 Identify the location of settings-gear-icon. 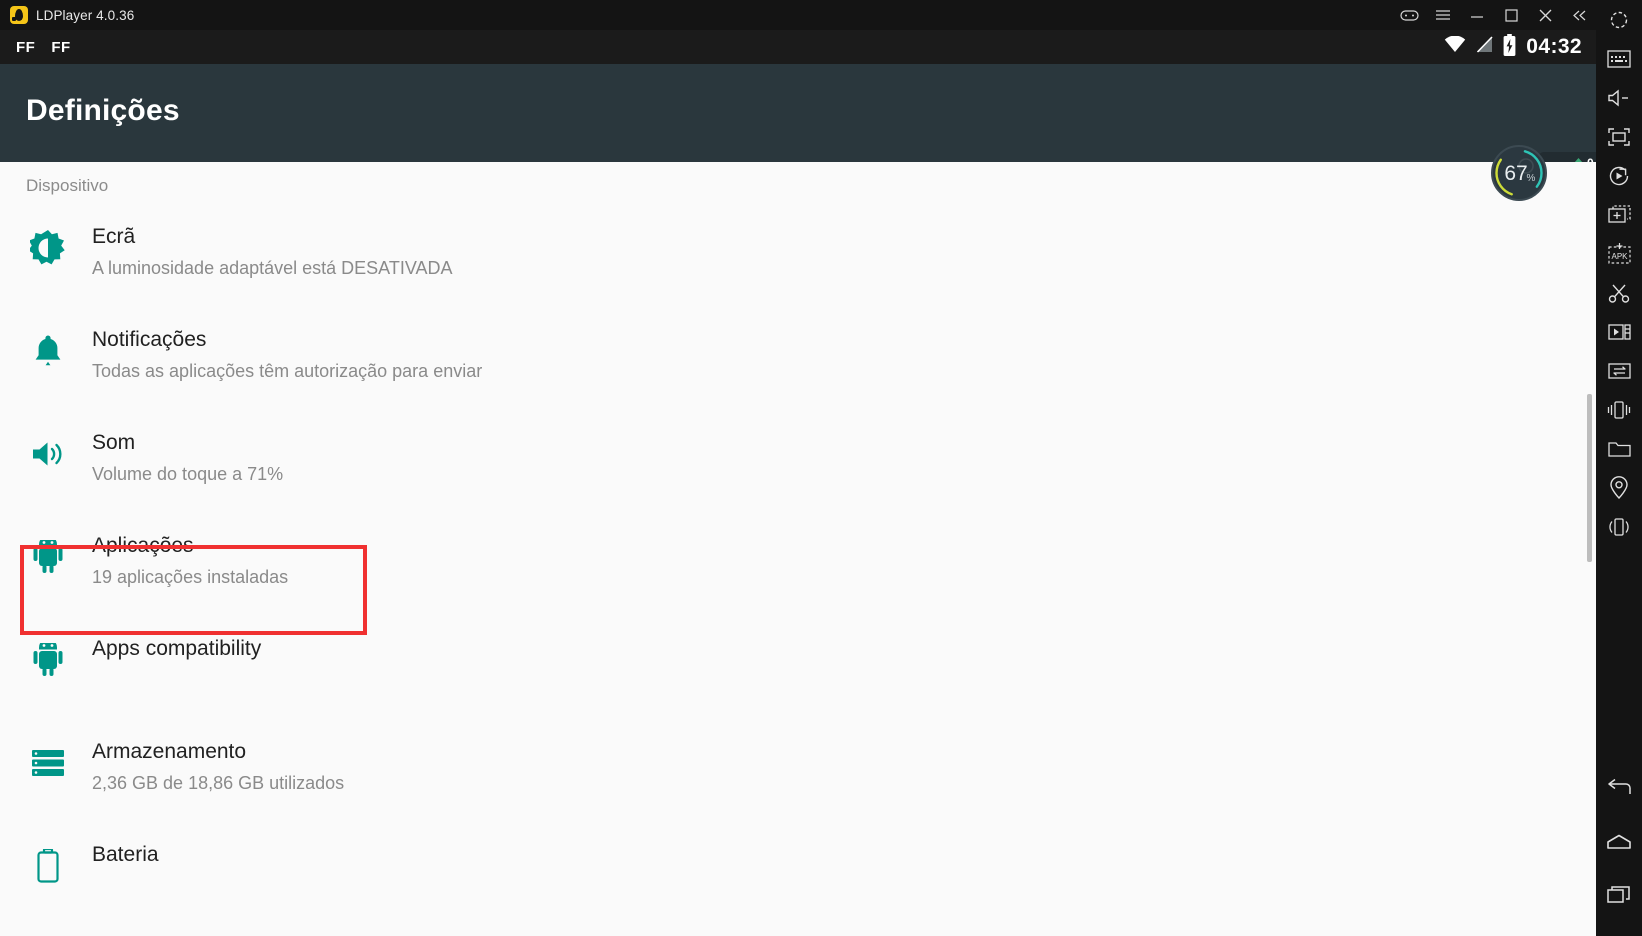
(1619, 19).